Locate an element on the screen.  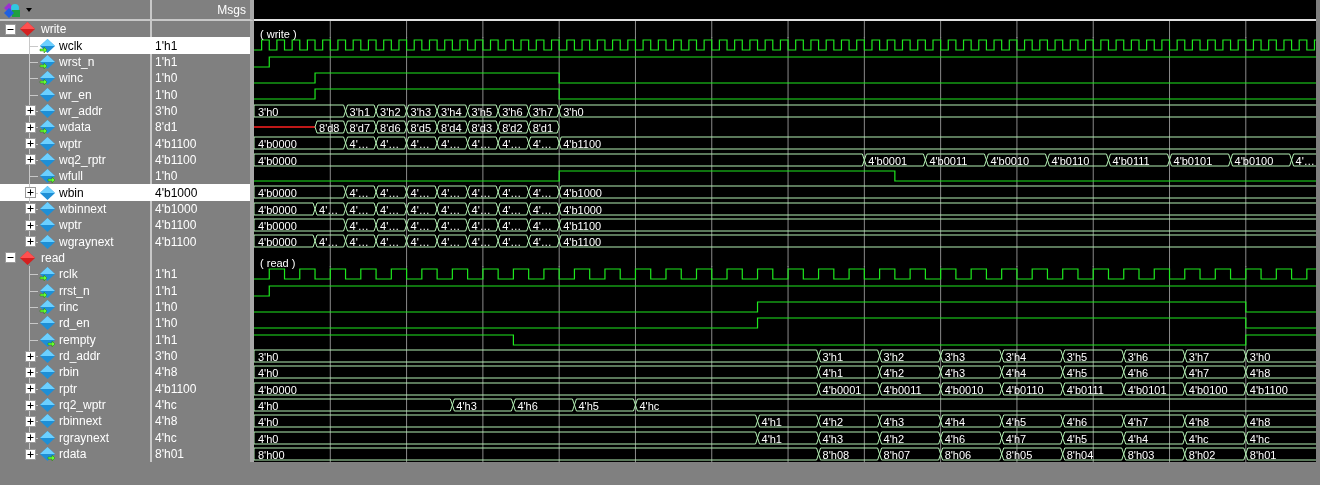
signal-row: wbin 4'b1000 is located at coordinates (127, 192).